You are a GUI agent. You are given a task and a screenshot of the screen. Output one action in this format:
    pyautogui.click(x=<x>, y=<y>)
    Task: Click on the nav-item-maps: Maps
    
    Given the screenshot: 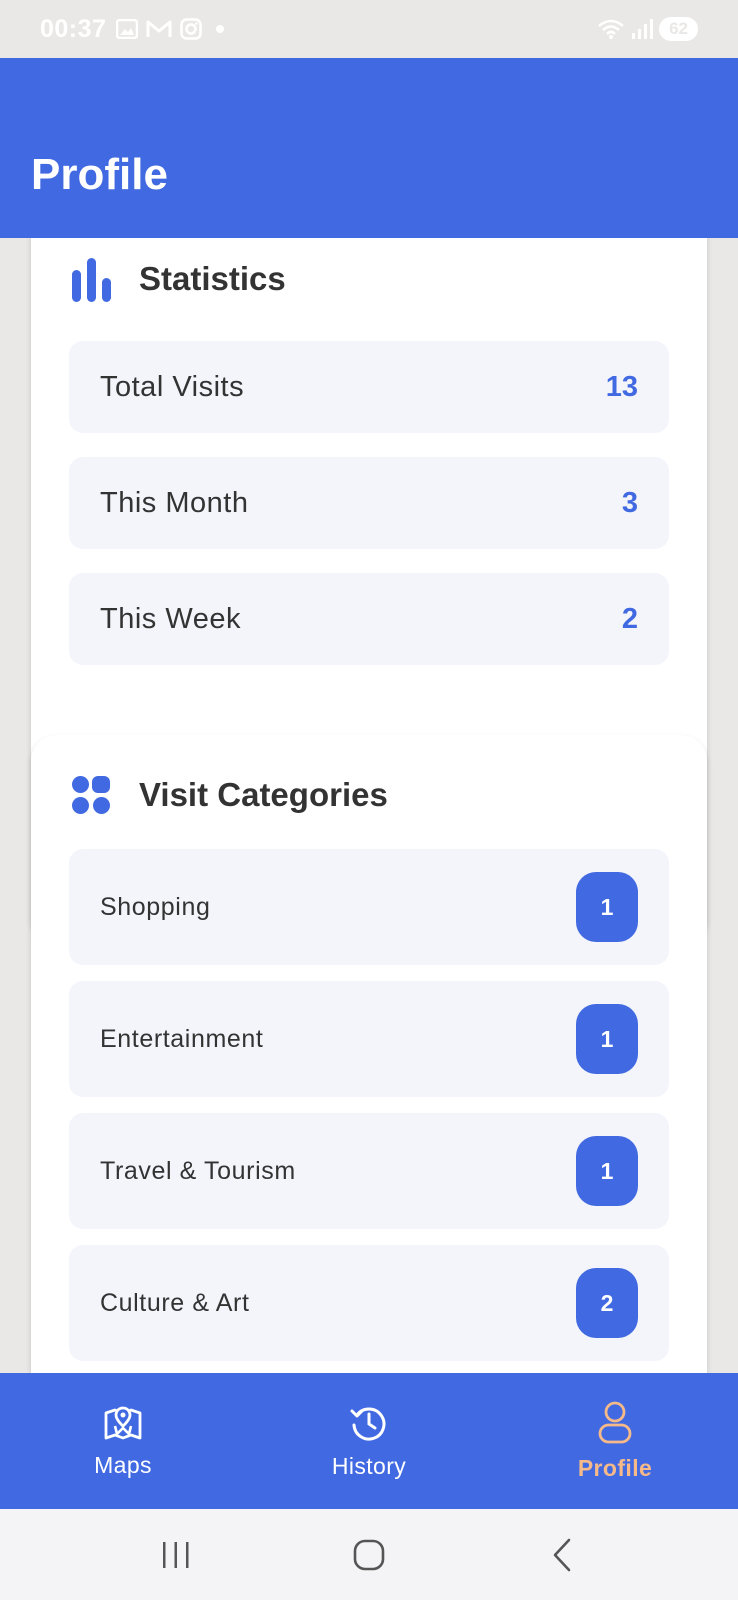 What is the action you would take?
    pyautogui.click(x=123, y=1441)
    